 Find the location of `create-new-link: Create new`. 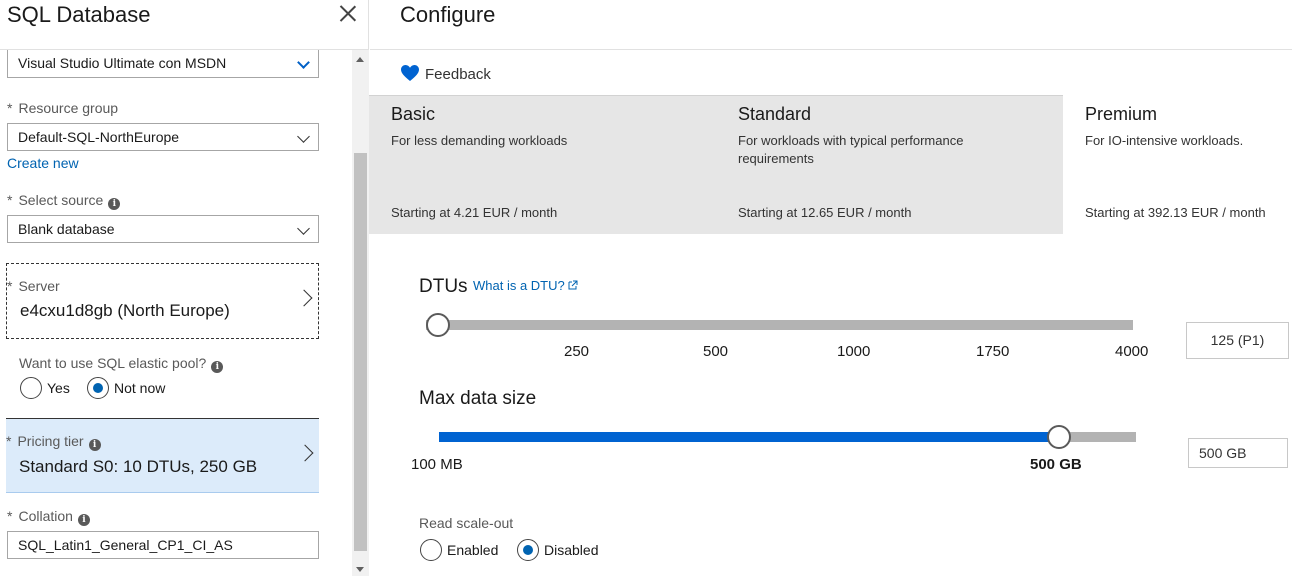

create-new-link: Create new is located at coordinates (43, 163).